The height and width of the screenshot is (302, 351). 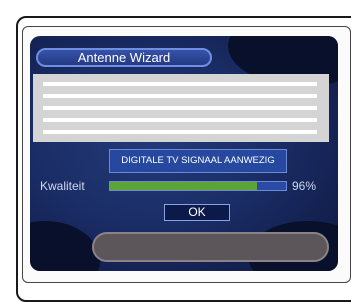 What do you see at coordinates (183, 186) in the screenshot?
I see `quality-progress-fill` at bounding box center [183, 186].